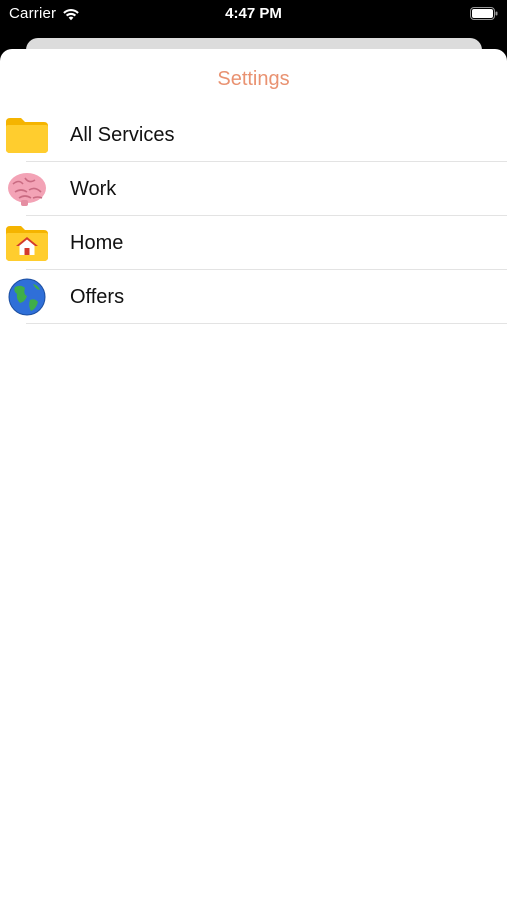 The width and height of the screenshot is (507, 900). What do you see at coordinates (253, 189) in the screenshot?
I see `list-item-work: Work` at bounding box center [253, 189].